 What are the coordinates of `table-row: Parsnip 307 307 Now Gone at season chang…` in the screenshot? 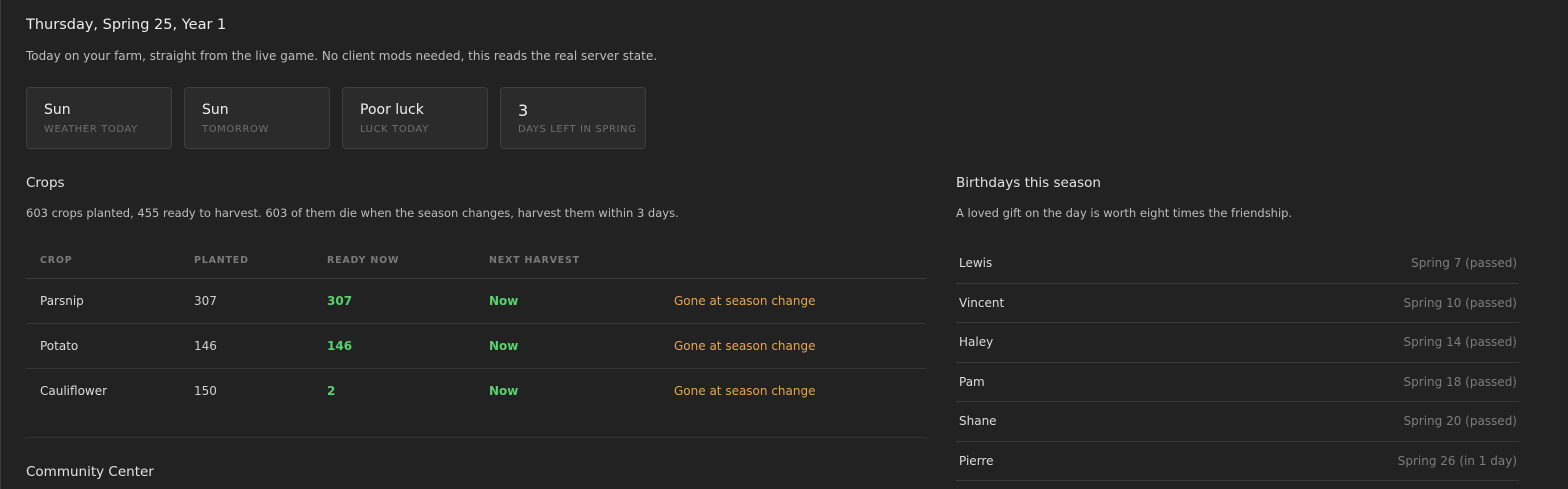 It's located at (476, 301).